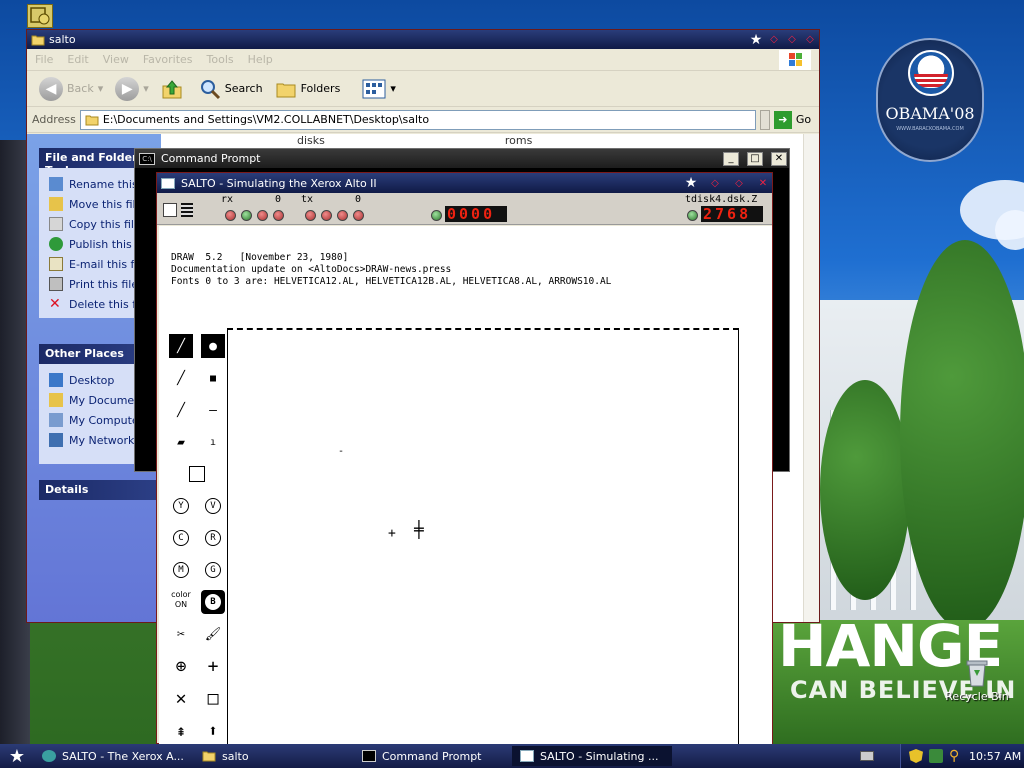  What do you see at coordinates (181, 410) in the screenshot?
I see `line-thick-tool: ╱` at bounding box center [181, 410].